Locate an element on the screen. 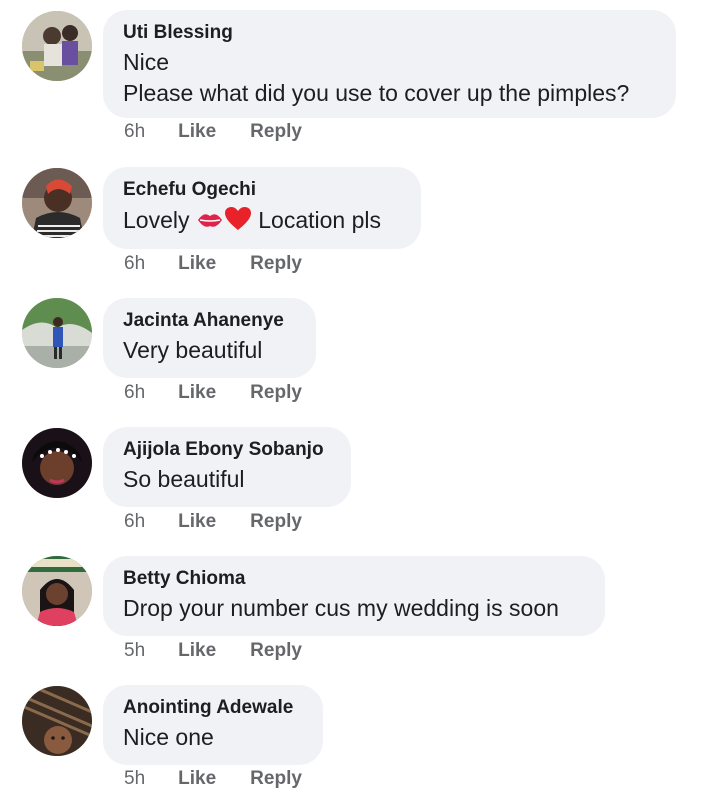  comment-author: Ajijola Ebony Sobanjo is located at coordinates (226, 450).